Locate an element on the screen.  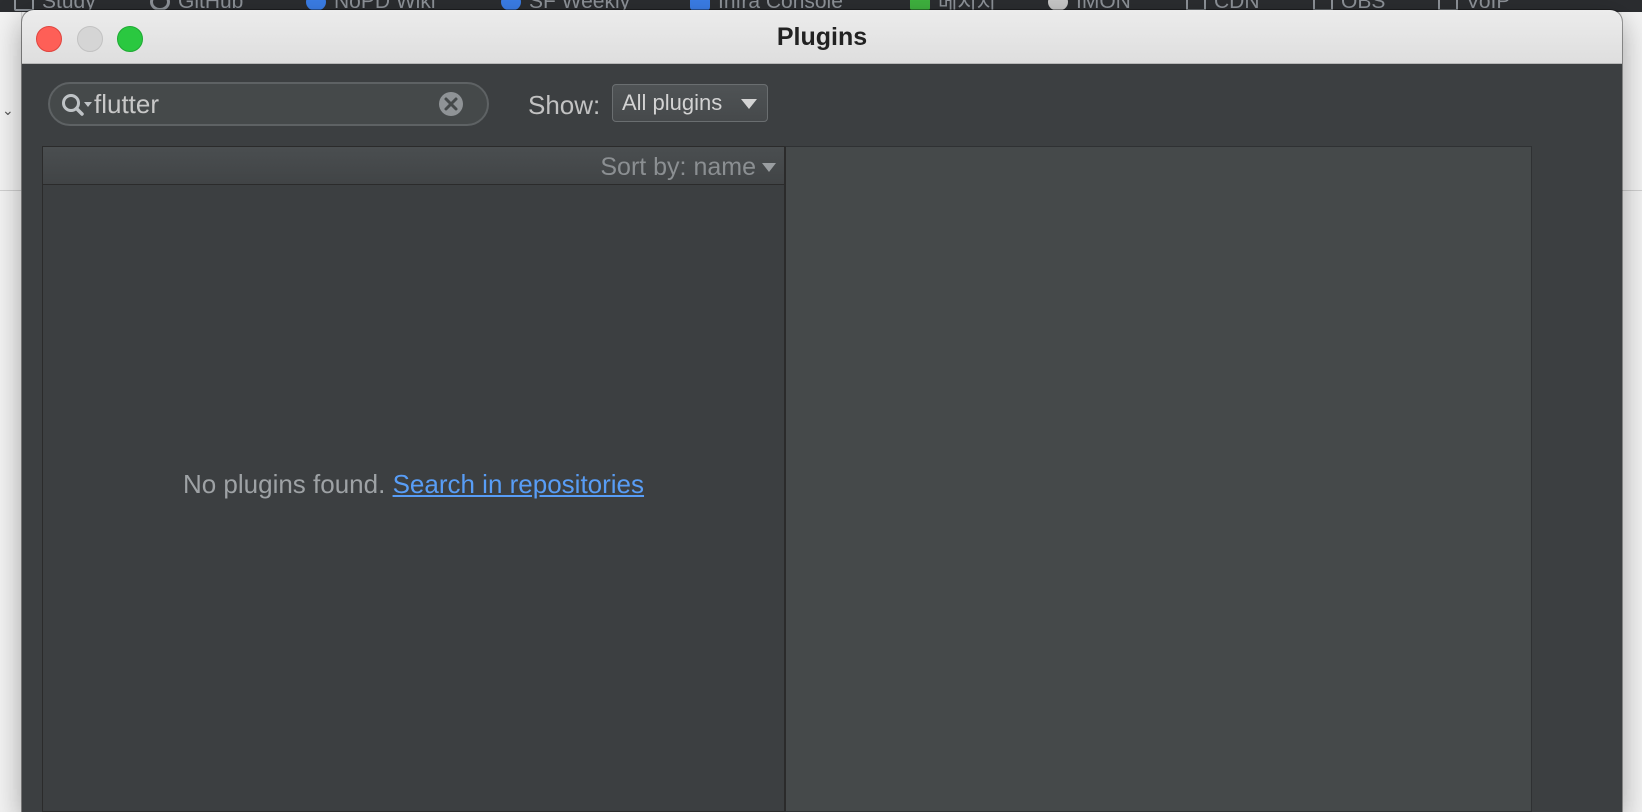
window-title: Plugins is located at coordinates (822, 37).